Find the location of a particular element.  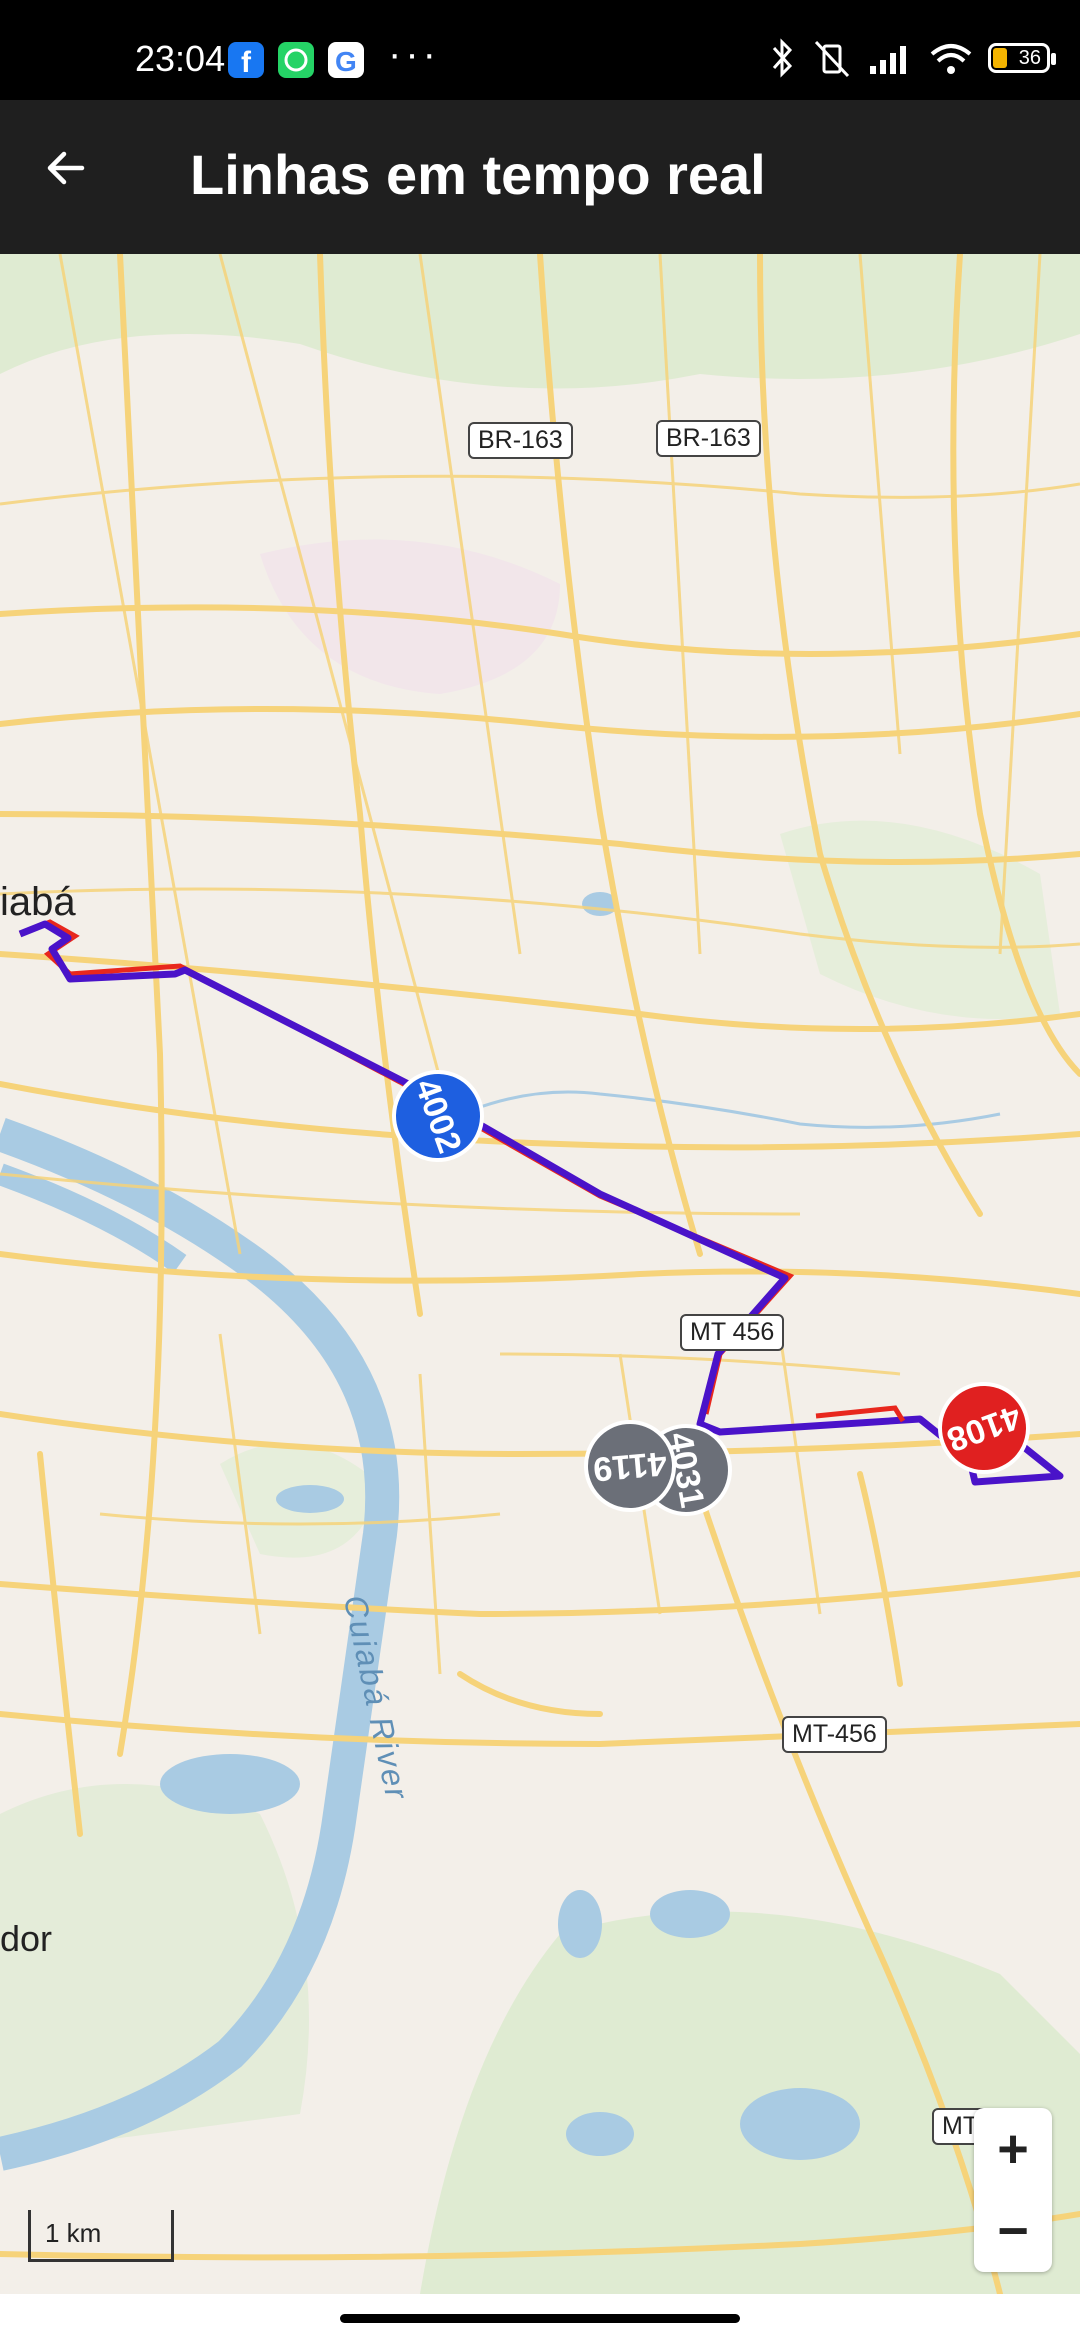

gesture-nav-bar is located at coordinates (540, 2317).